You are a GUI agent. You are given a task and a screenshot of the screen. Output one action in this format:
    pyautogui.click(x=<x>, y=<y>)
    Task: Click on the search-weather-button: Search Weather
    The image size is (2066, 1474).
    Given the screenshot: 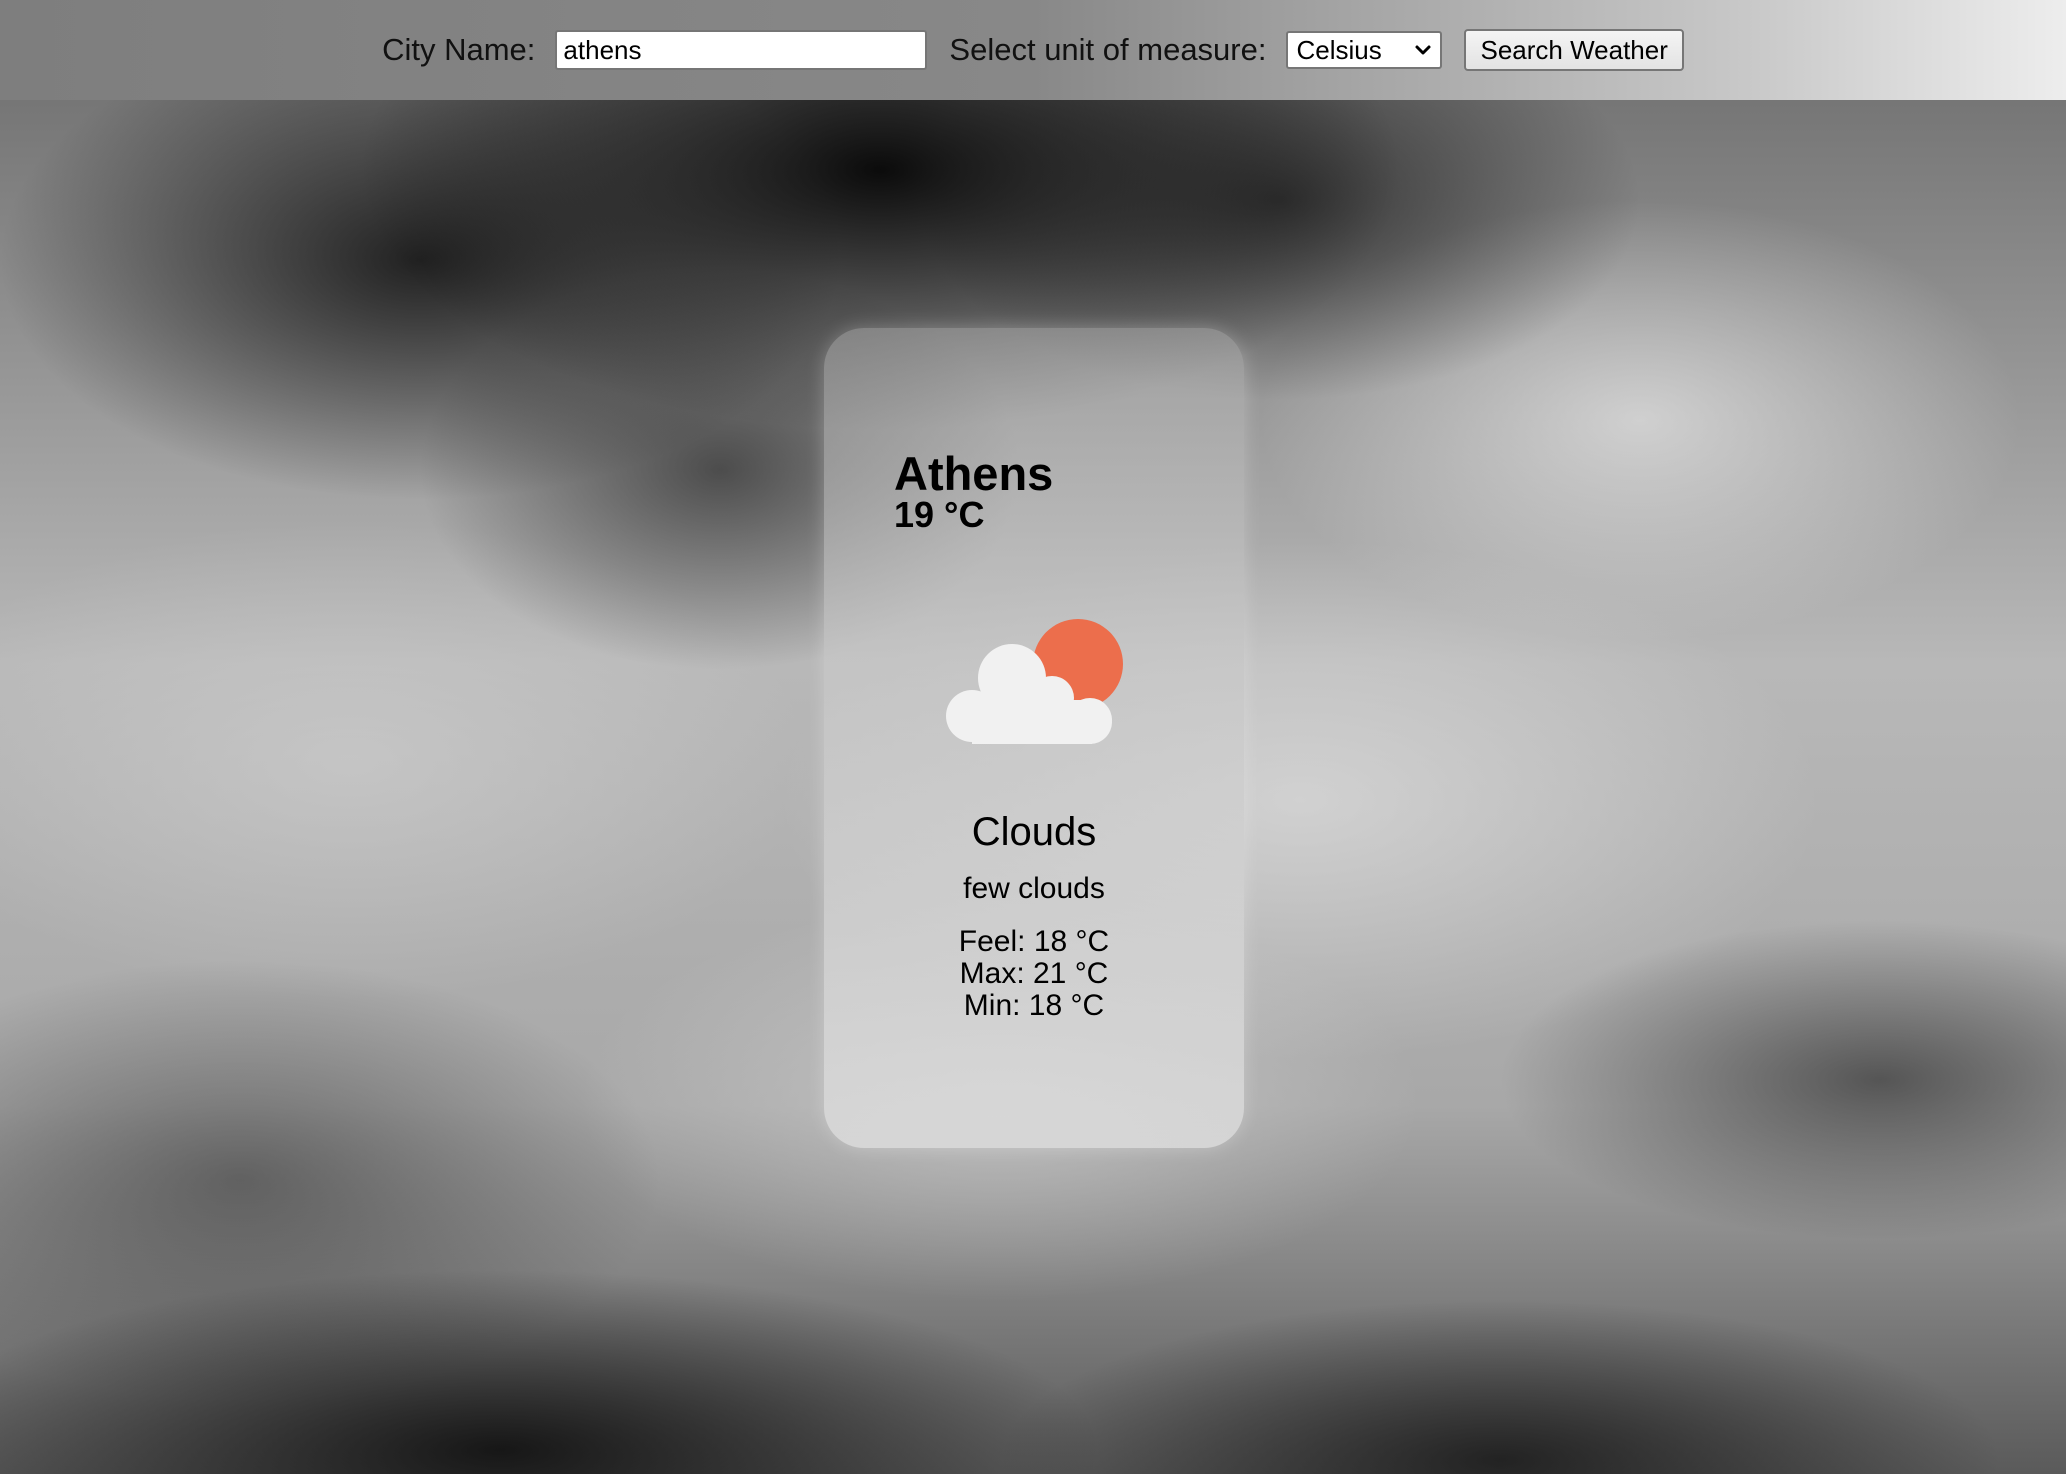 What is the action you would take?
    pyautogui.click(x=1574, y=50)
    